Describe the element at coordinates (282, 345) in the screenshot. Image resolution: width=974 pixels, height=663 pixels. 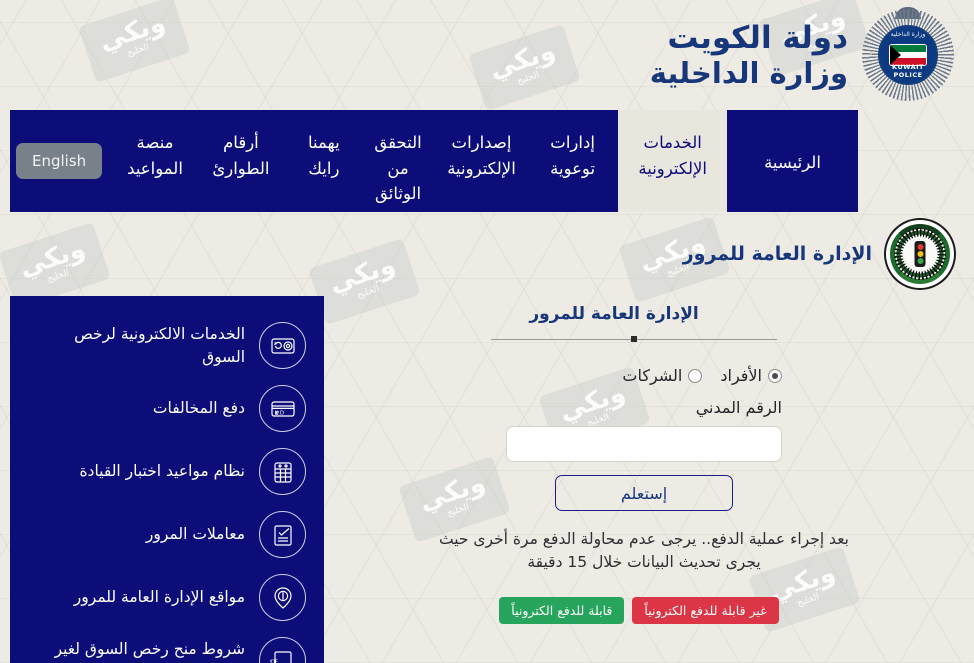
I see `license-card-icon` at that location.